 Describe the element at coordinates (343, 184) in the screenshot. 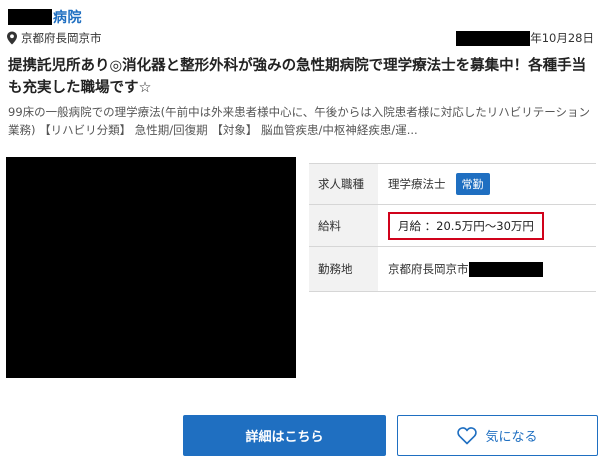

I see `job-type-label: 求人職種` at that location.